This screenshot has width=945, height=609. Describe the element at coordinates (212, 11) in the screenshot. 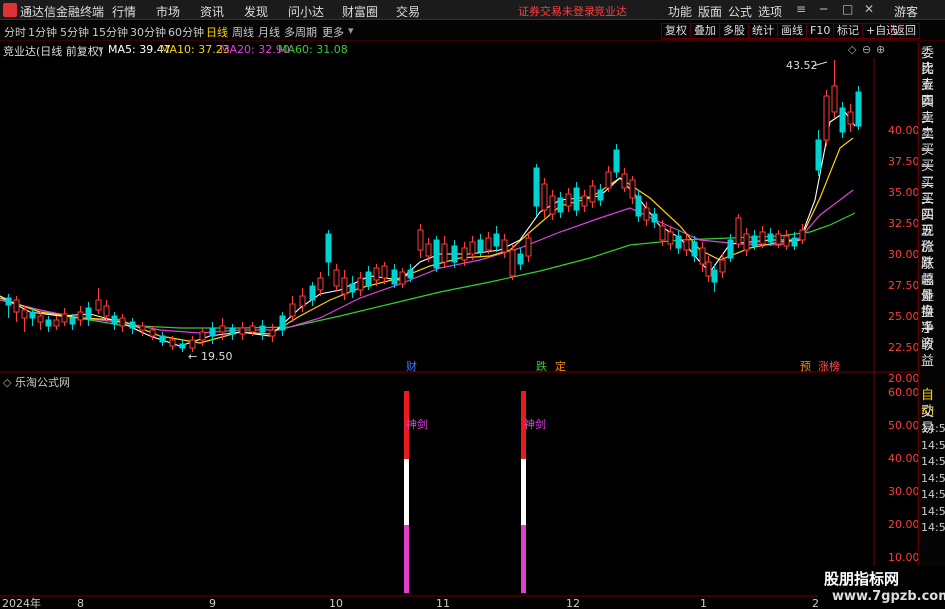

I see `menu-news: 资讯` at that location.